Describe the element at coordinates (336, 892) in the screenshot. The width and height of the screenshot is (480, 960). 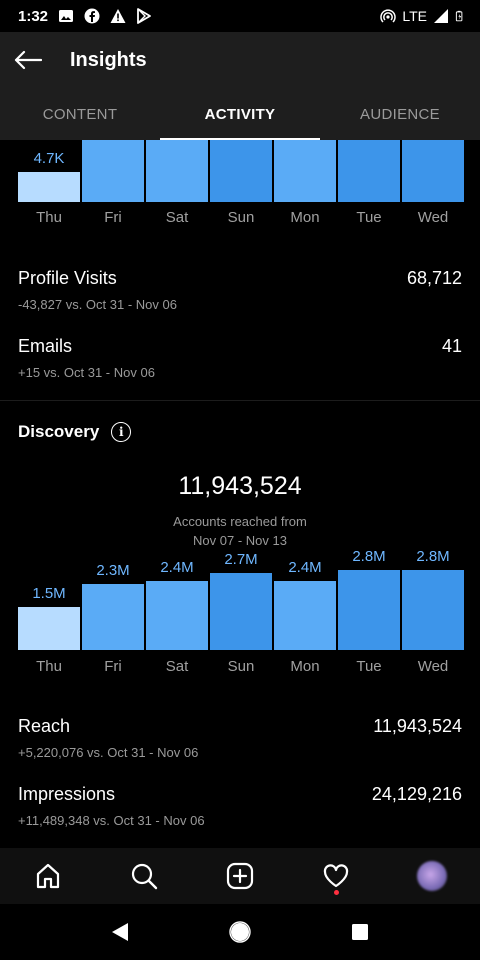
I see `notification-dot` at that location.